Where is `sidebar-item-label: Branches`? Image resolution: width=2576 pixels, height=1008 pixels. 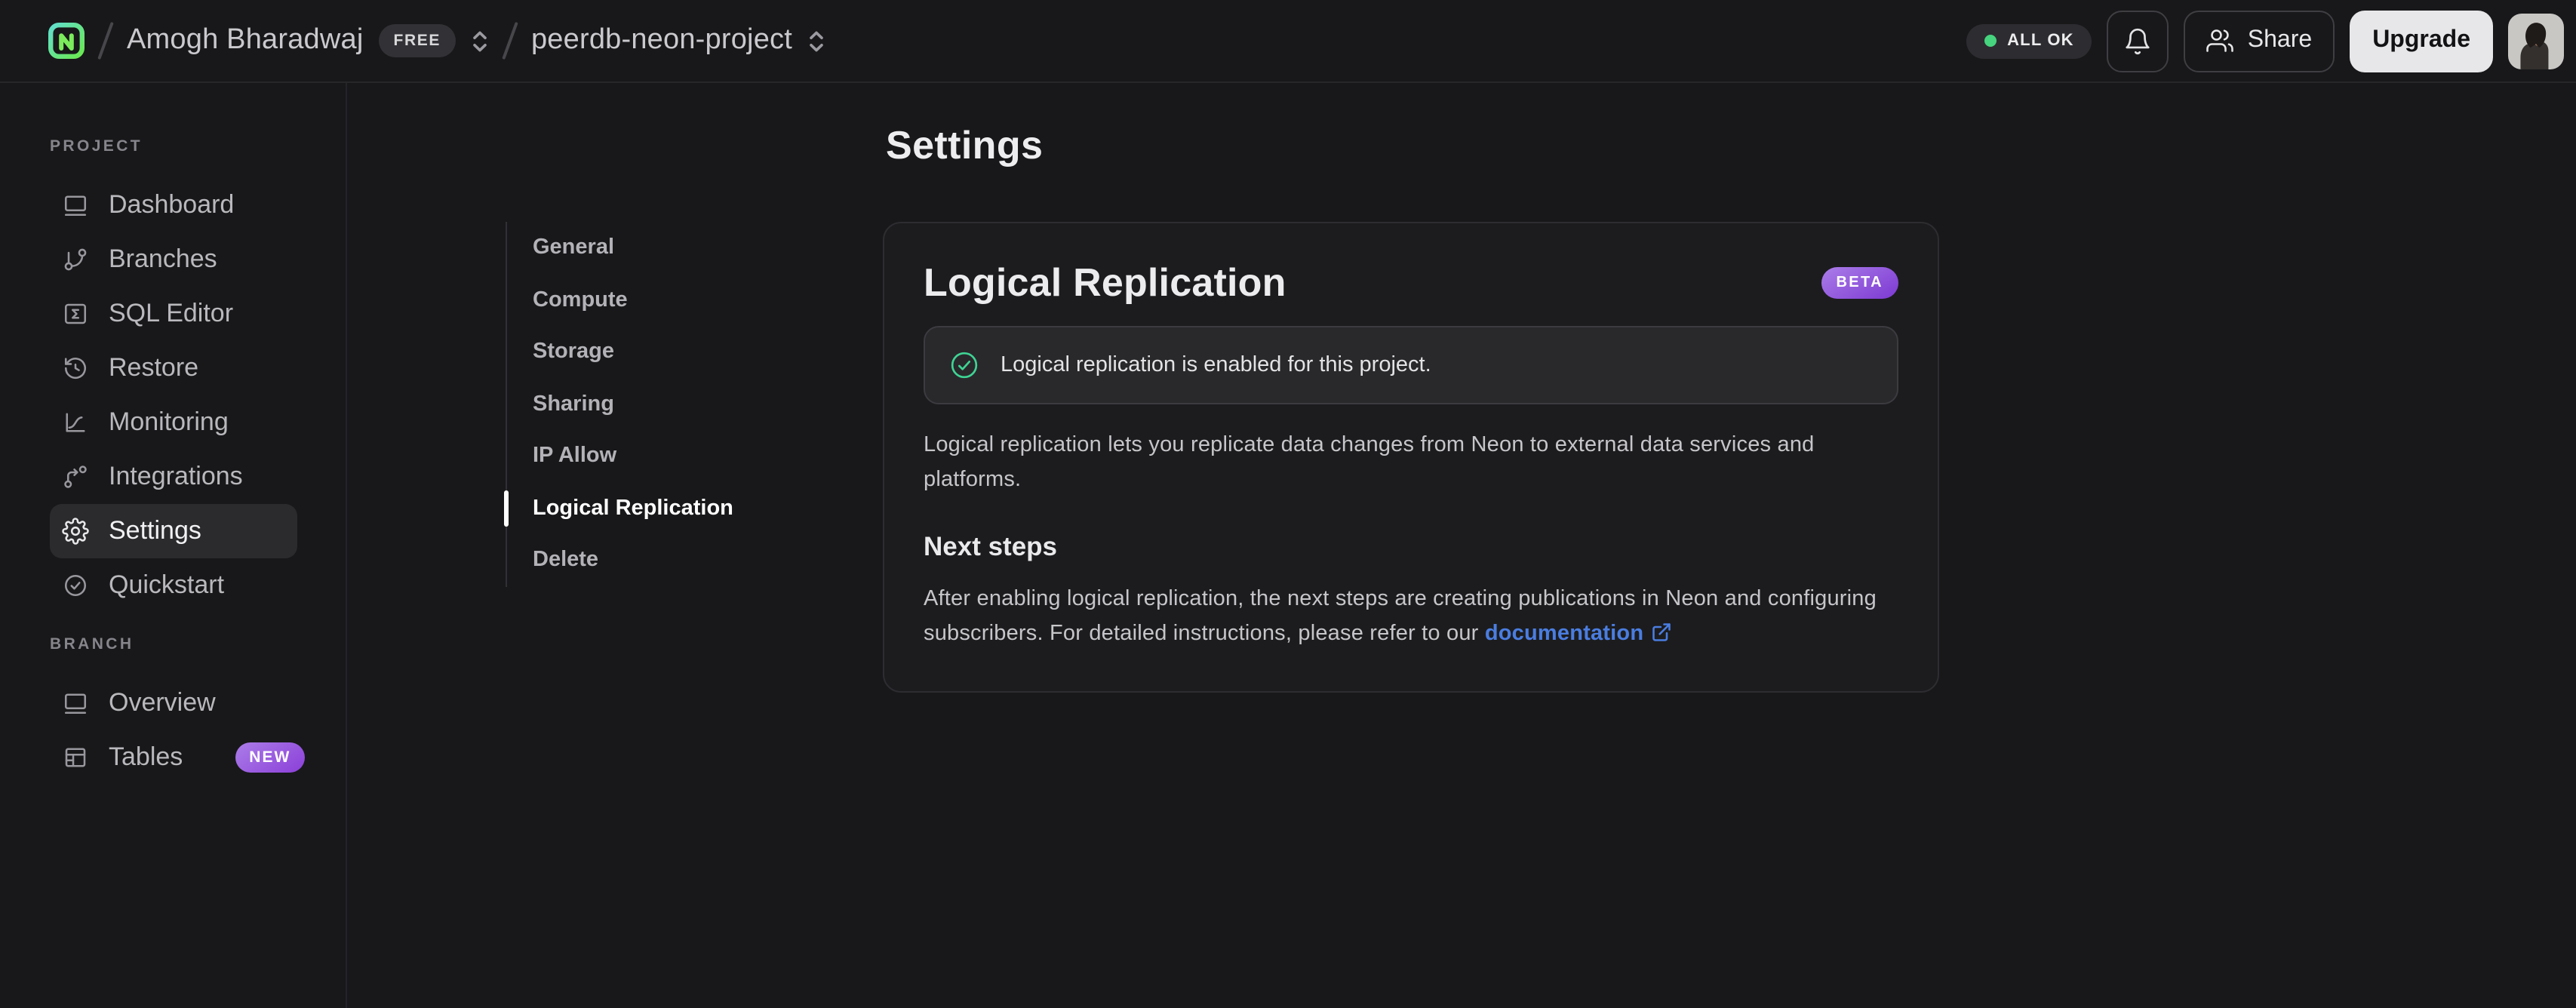
sidebar-item-label: Branches is located at coordinates (163, 258).